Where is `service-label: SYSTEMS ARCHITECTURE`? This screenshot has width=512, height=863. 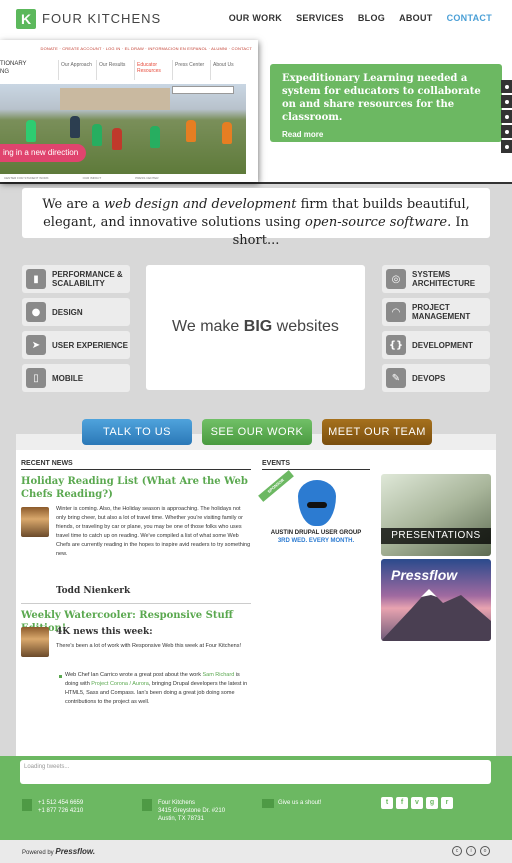 service-label: SYSTEMS ARCHITECTURE is located at coordinates (444, 279).